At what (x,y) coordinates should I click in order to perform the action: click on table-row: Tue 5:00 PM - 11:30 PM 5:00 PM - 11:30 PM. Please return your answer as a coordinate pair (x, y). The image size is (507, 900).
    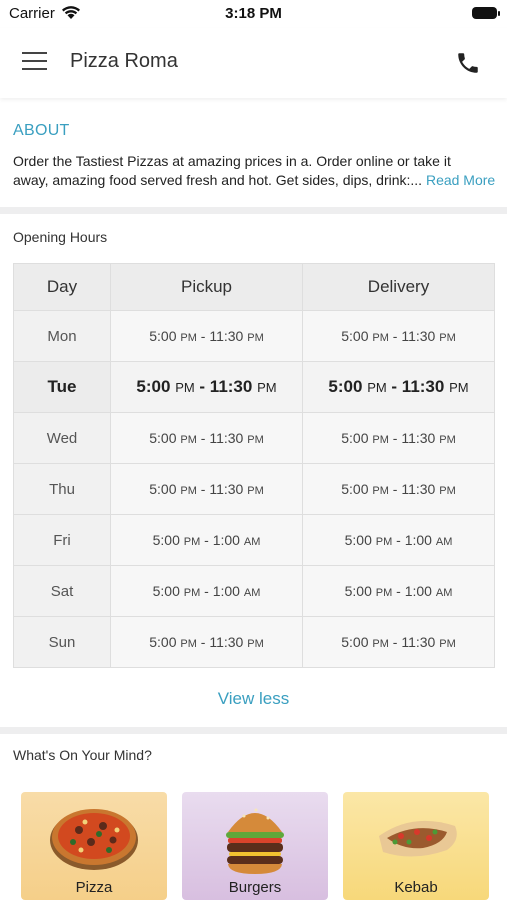
    Looking at the image, I should click on (254, 387).